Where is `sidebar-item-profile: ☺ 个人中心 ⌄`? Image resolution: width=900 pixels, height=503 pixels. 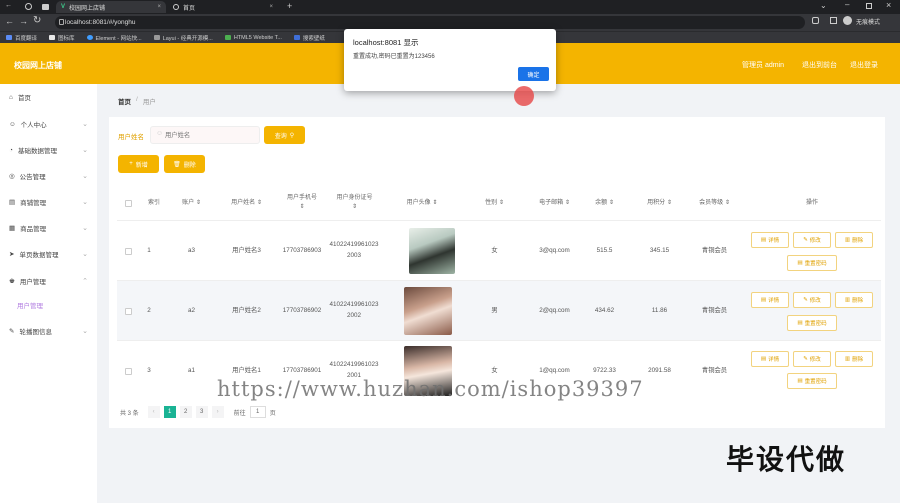
sidebar-item-profile: ☺ 个人中心 ⌄ is located at coordinates (48, 124).